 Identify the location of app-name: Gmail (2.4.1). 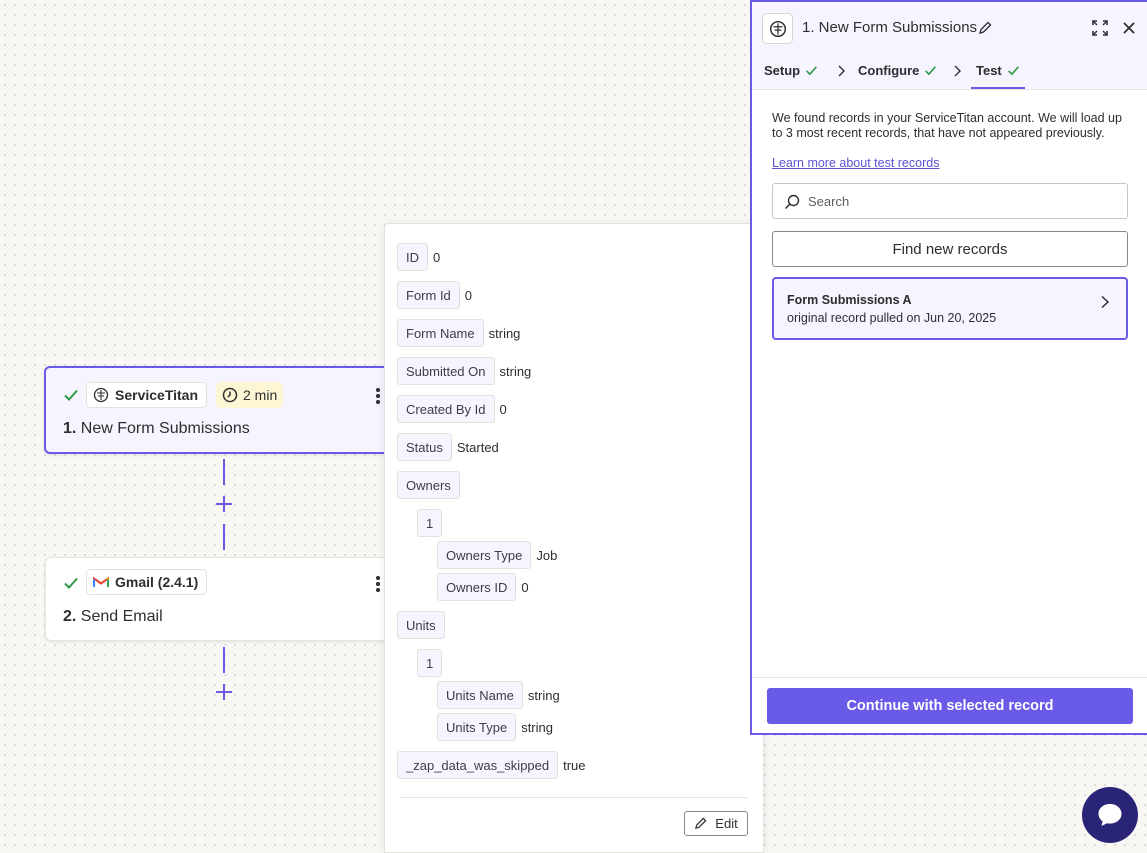
(157, 582).